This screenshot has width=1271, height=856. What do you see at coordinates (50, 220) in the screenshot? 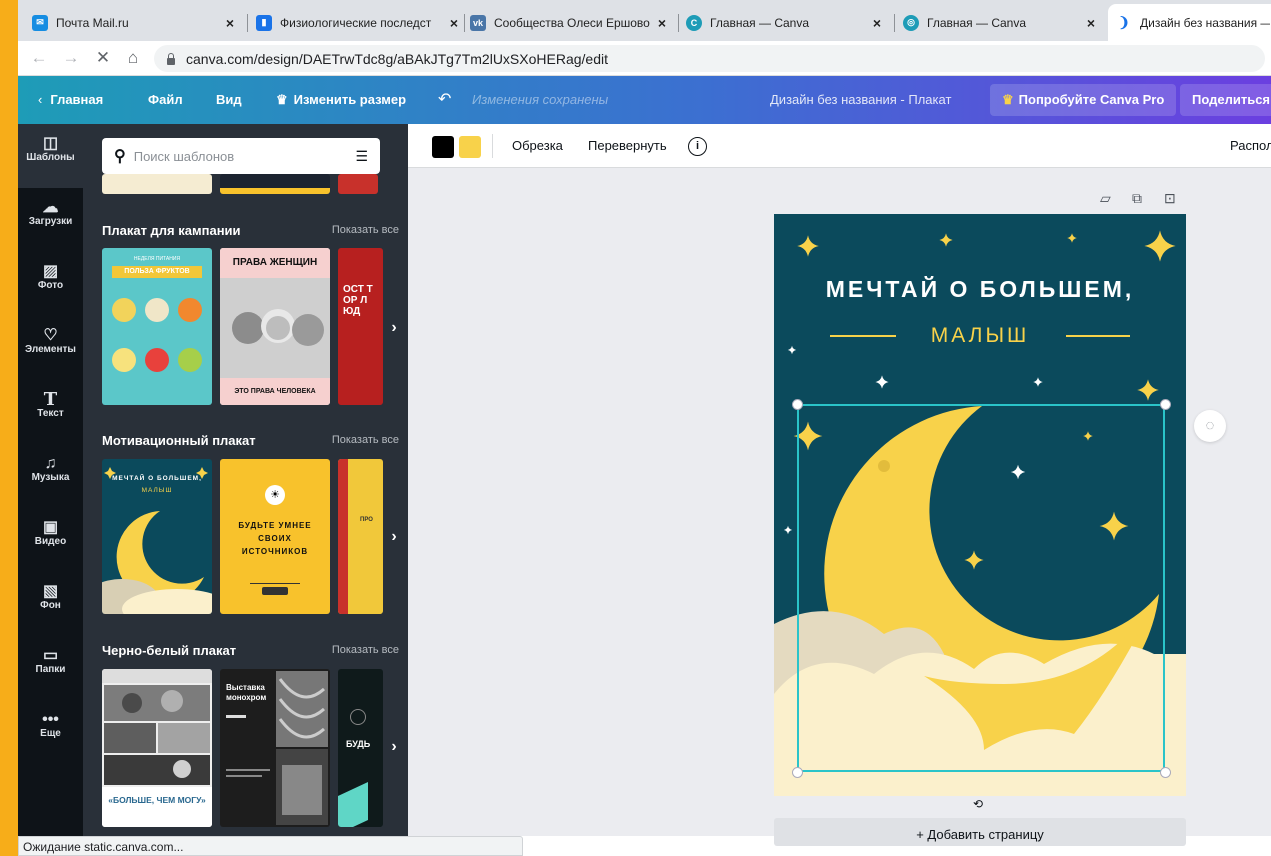
I see `rail-uploads: ☁ Загрузки` at bounding box center [50, 220].